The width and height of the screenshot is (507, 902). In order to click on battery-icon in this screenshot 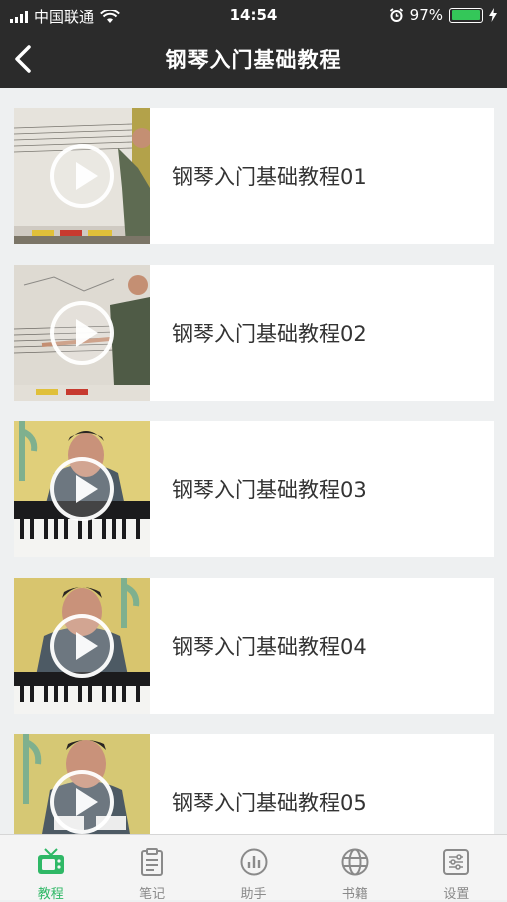, I will do `click(466, 15)`.